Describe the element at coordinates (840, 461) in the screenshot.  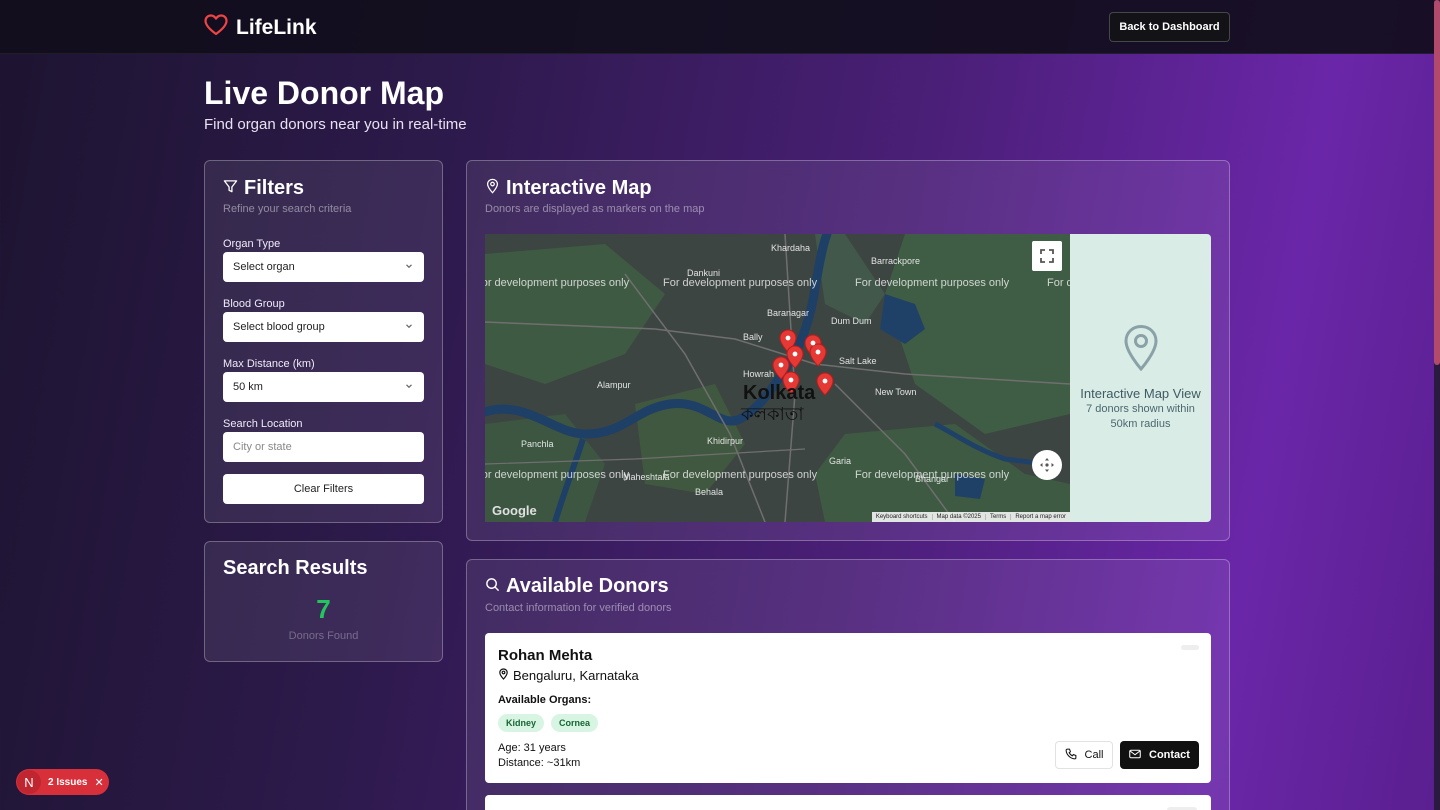
I see `map-place-label: Garia` at that location.